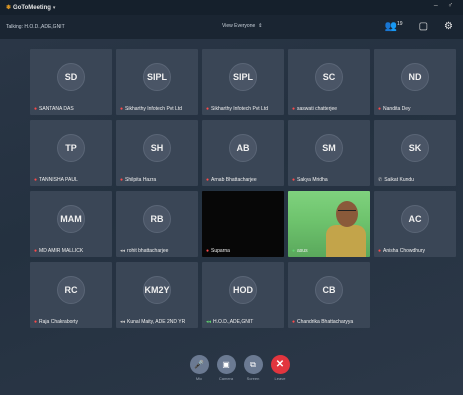  Describe the element at coordinates (61, 251) in the screenshot. I see `participant-name: MD AMIR MALLICK` at that location.